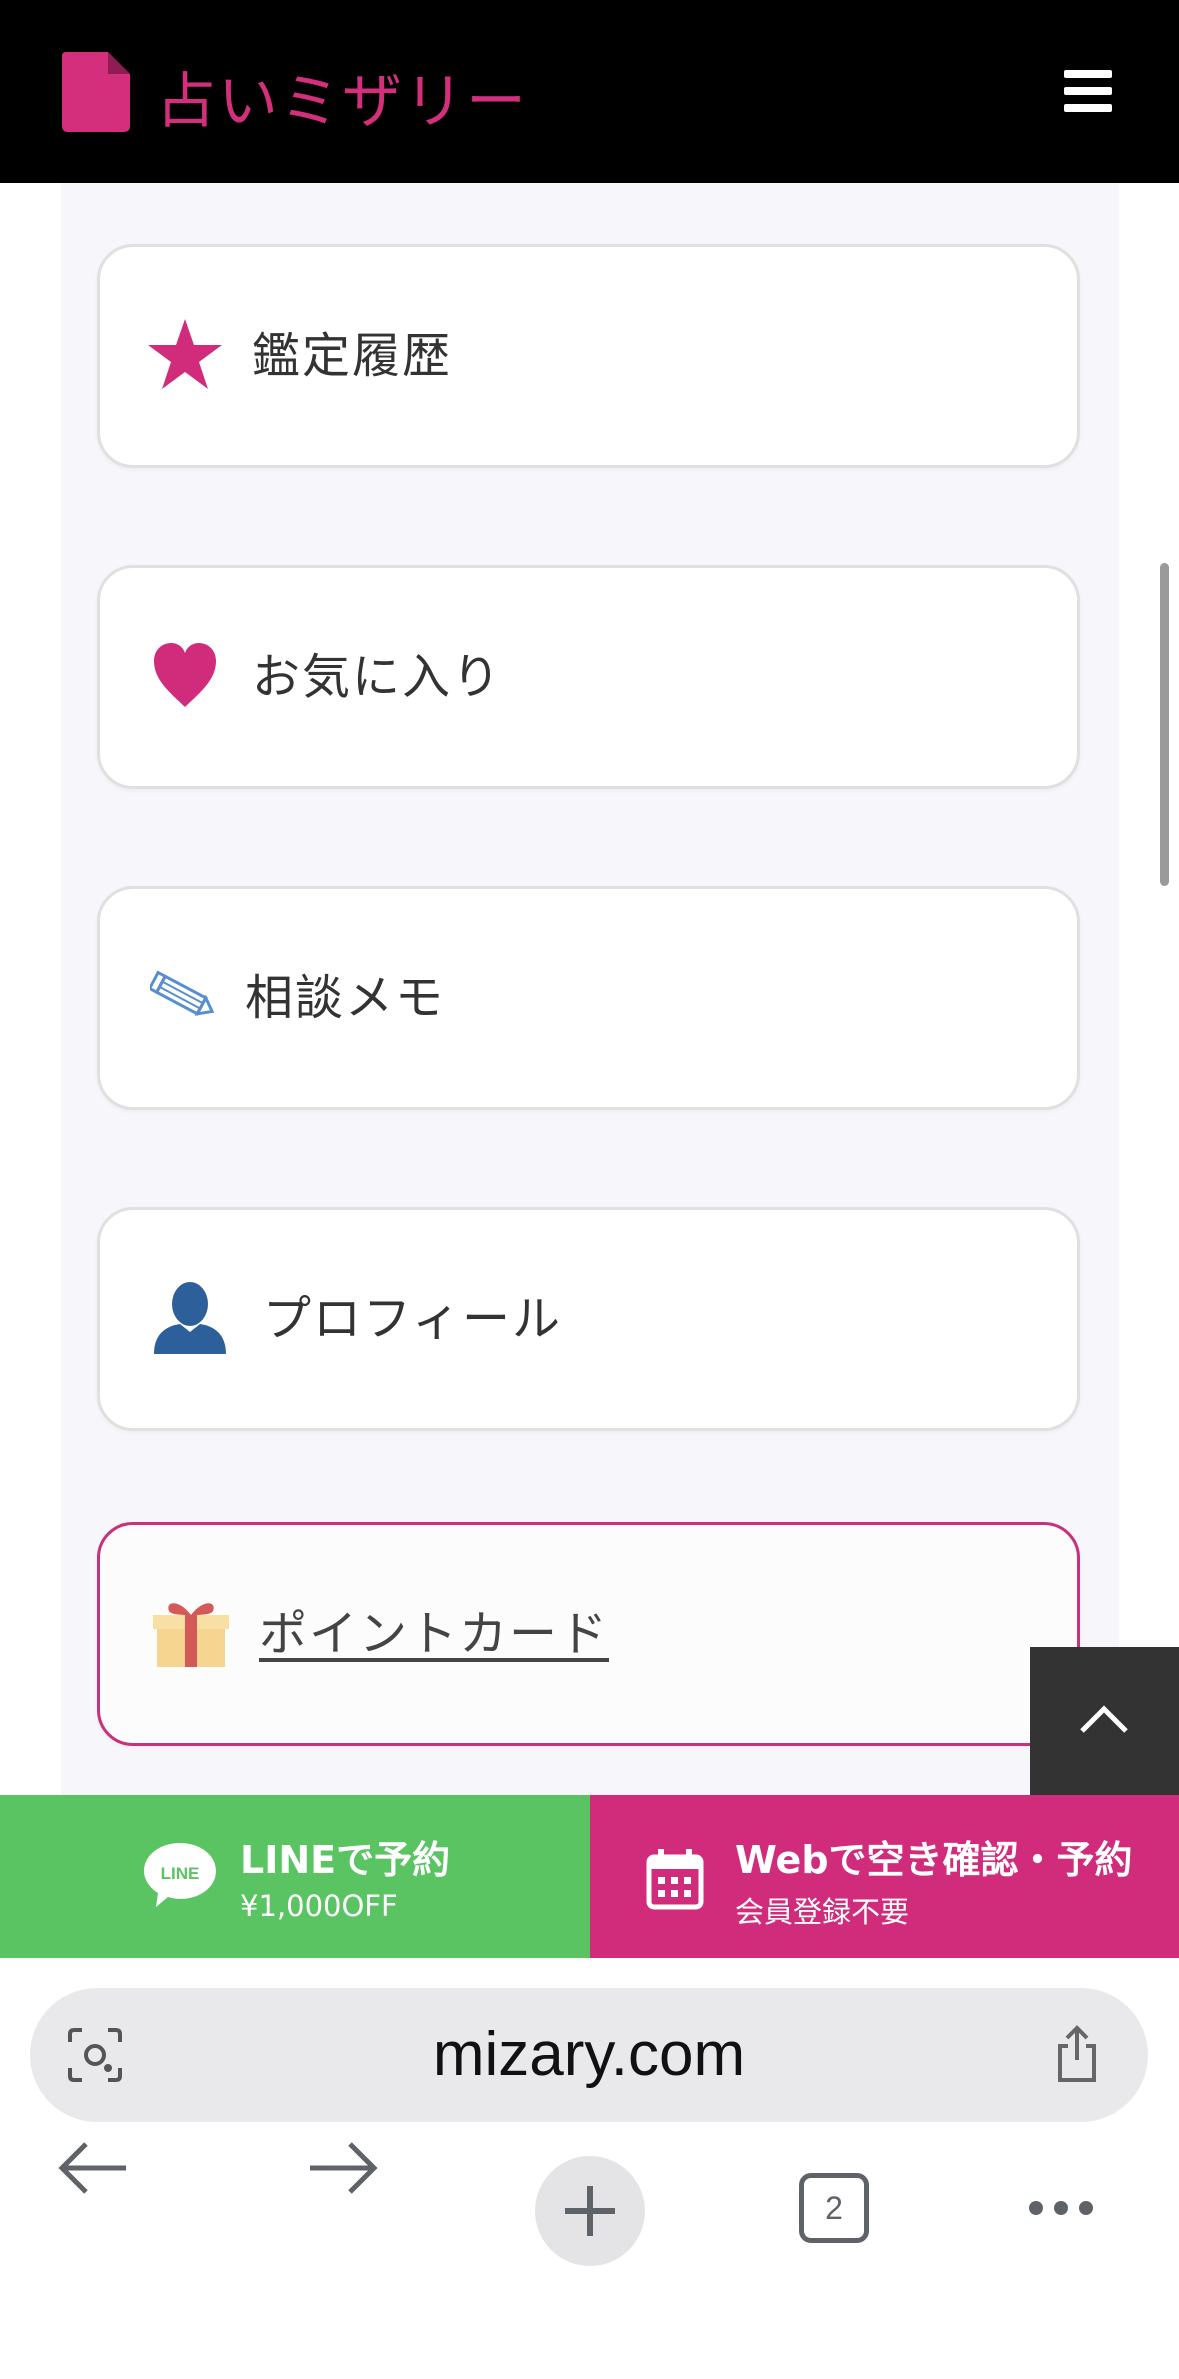 Image resolution: width=1179 pixels, height=2379 pixels. Describe the element at coordinates (934, 1860) in the screenshot. I see `web-reserve-label: Webで空き確認・予約` at that location.